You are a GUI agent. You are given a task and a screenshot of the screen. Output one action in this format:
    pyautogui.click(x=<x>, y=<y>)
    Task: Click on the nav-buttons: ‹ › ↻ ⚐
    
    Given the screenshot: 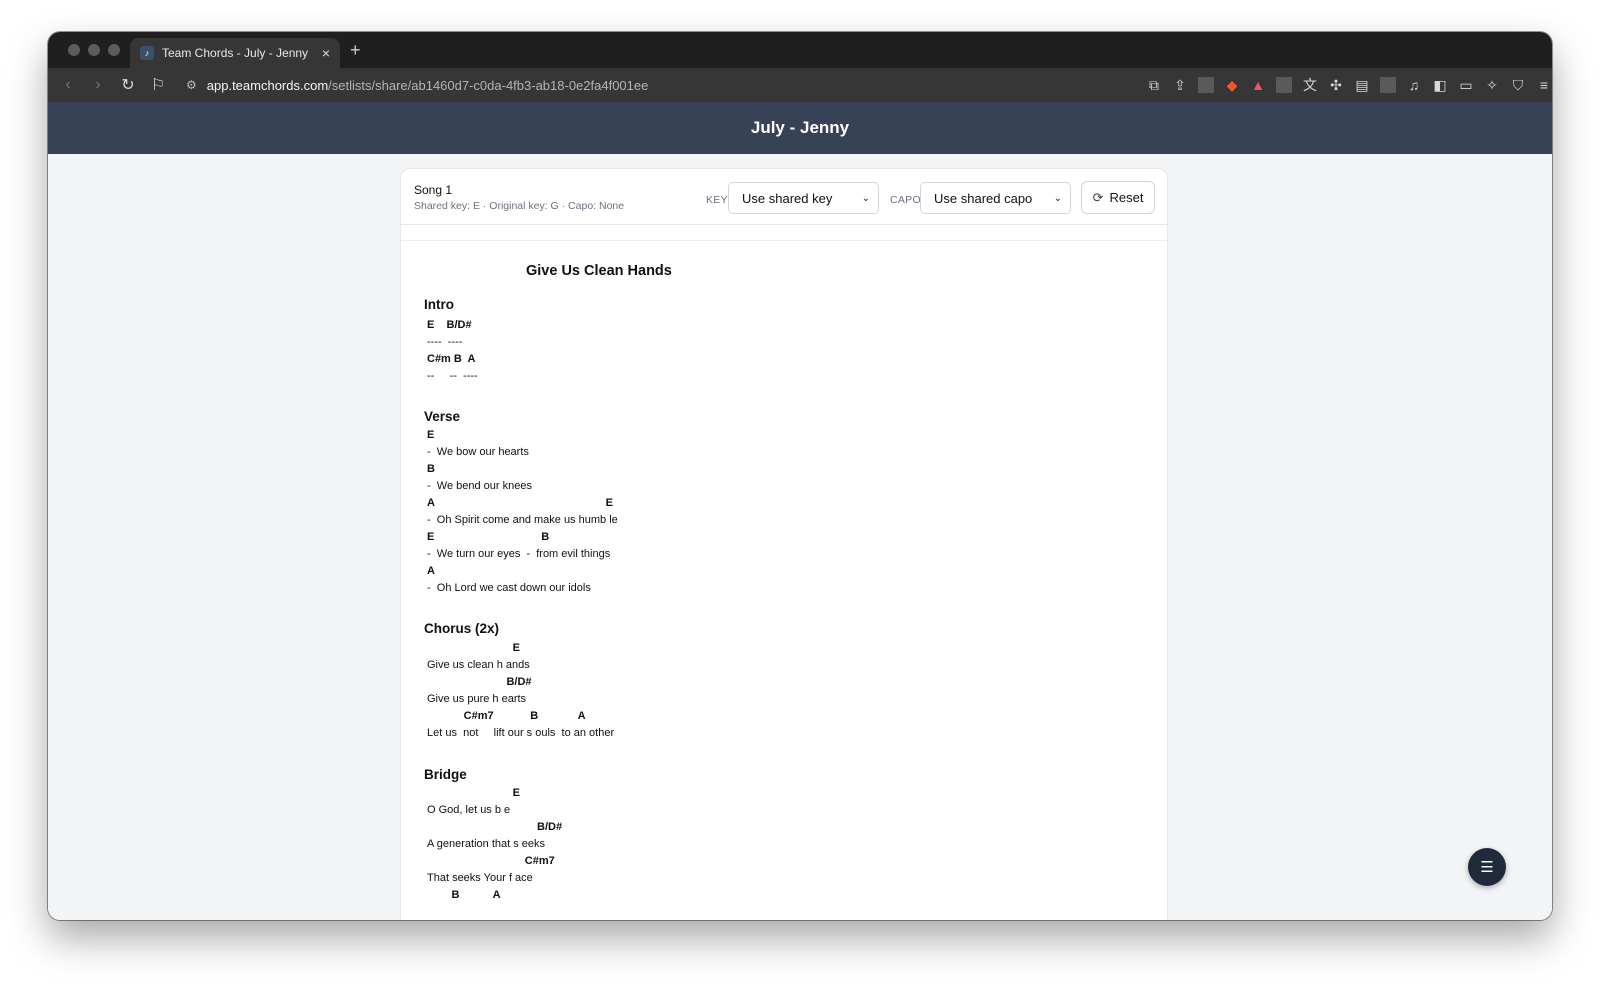 What is the action you would take?
    pyautogui.click(x=113, y=85)
    